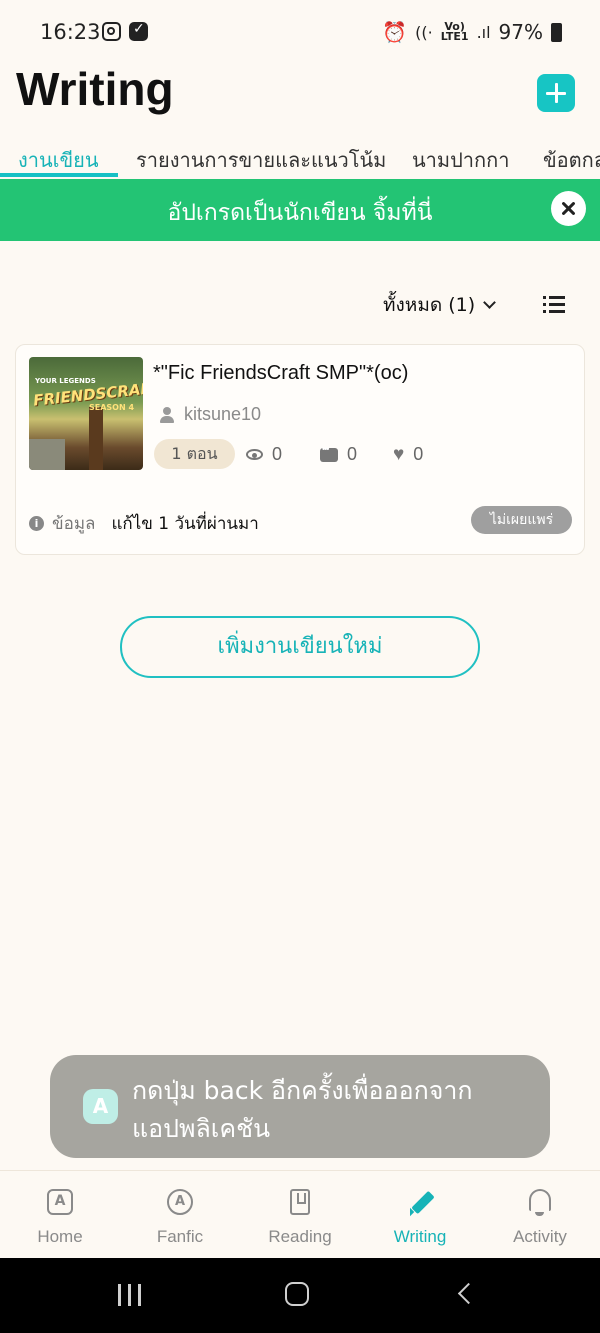 This screenshot has height=1333, width=600. What do you see at coordinates (254, 454) in the screenshot?
I see `eye-icon` at bounding box center [254, 454].